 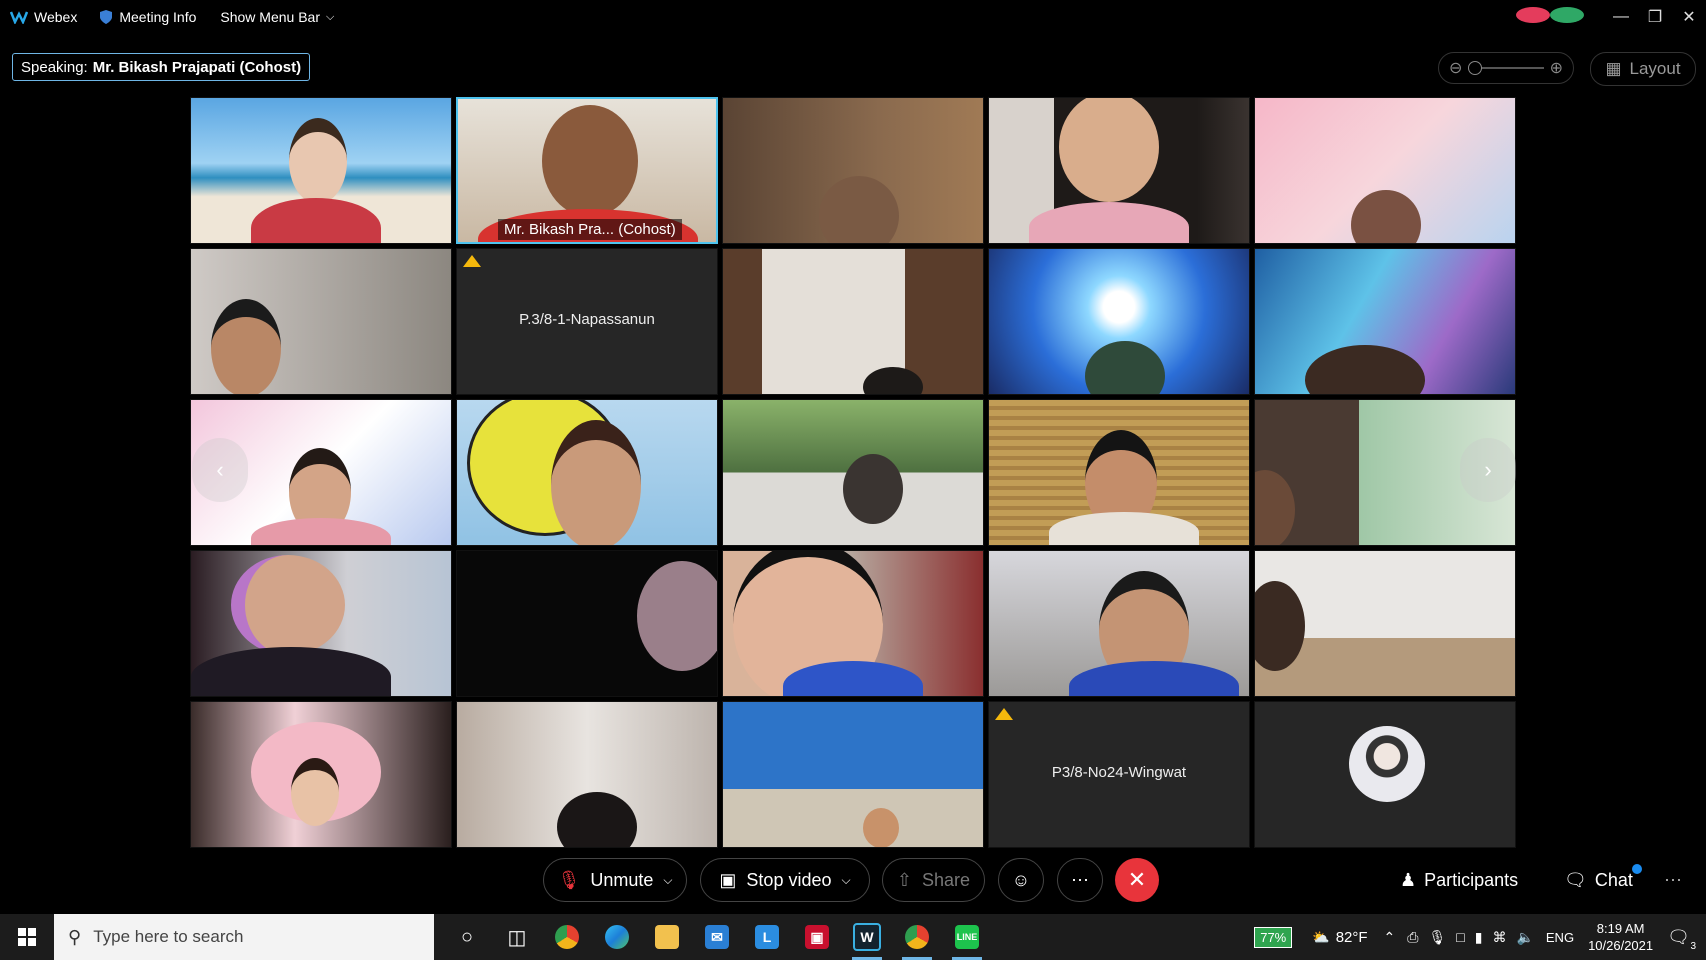 What do you see at coordinates (1560, 937) in the screenshot?
I see `language-indicator: ENG` at bounding box center [1560, 937].